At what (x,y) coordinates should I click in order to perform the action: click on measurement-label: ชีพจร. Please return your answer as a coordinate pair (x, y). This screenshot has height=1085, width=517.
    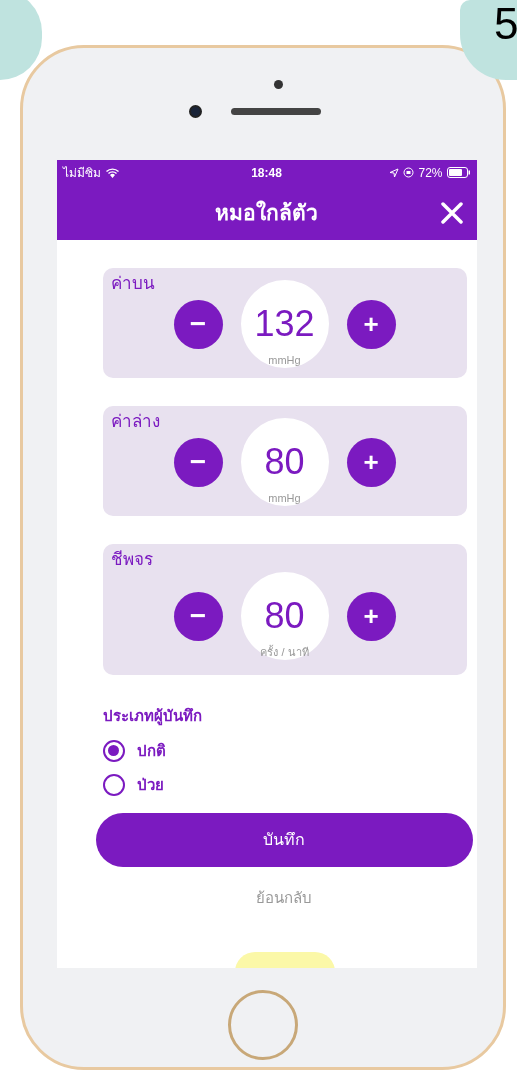
    Looking at the image, I should click on (131, 560).